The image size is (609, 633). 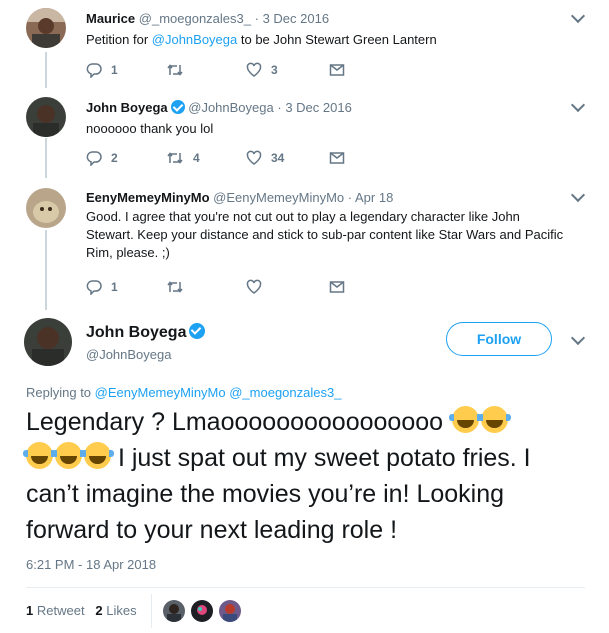 I want to click on like-count: 3, so click(x=274, y=70).